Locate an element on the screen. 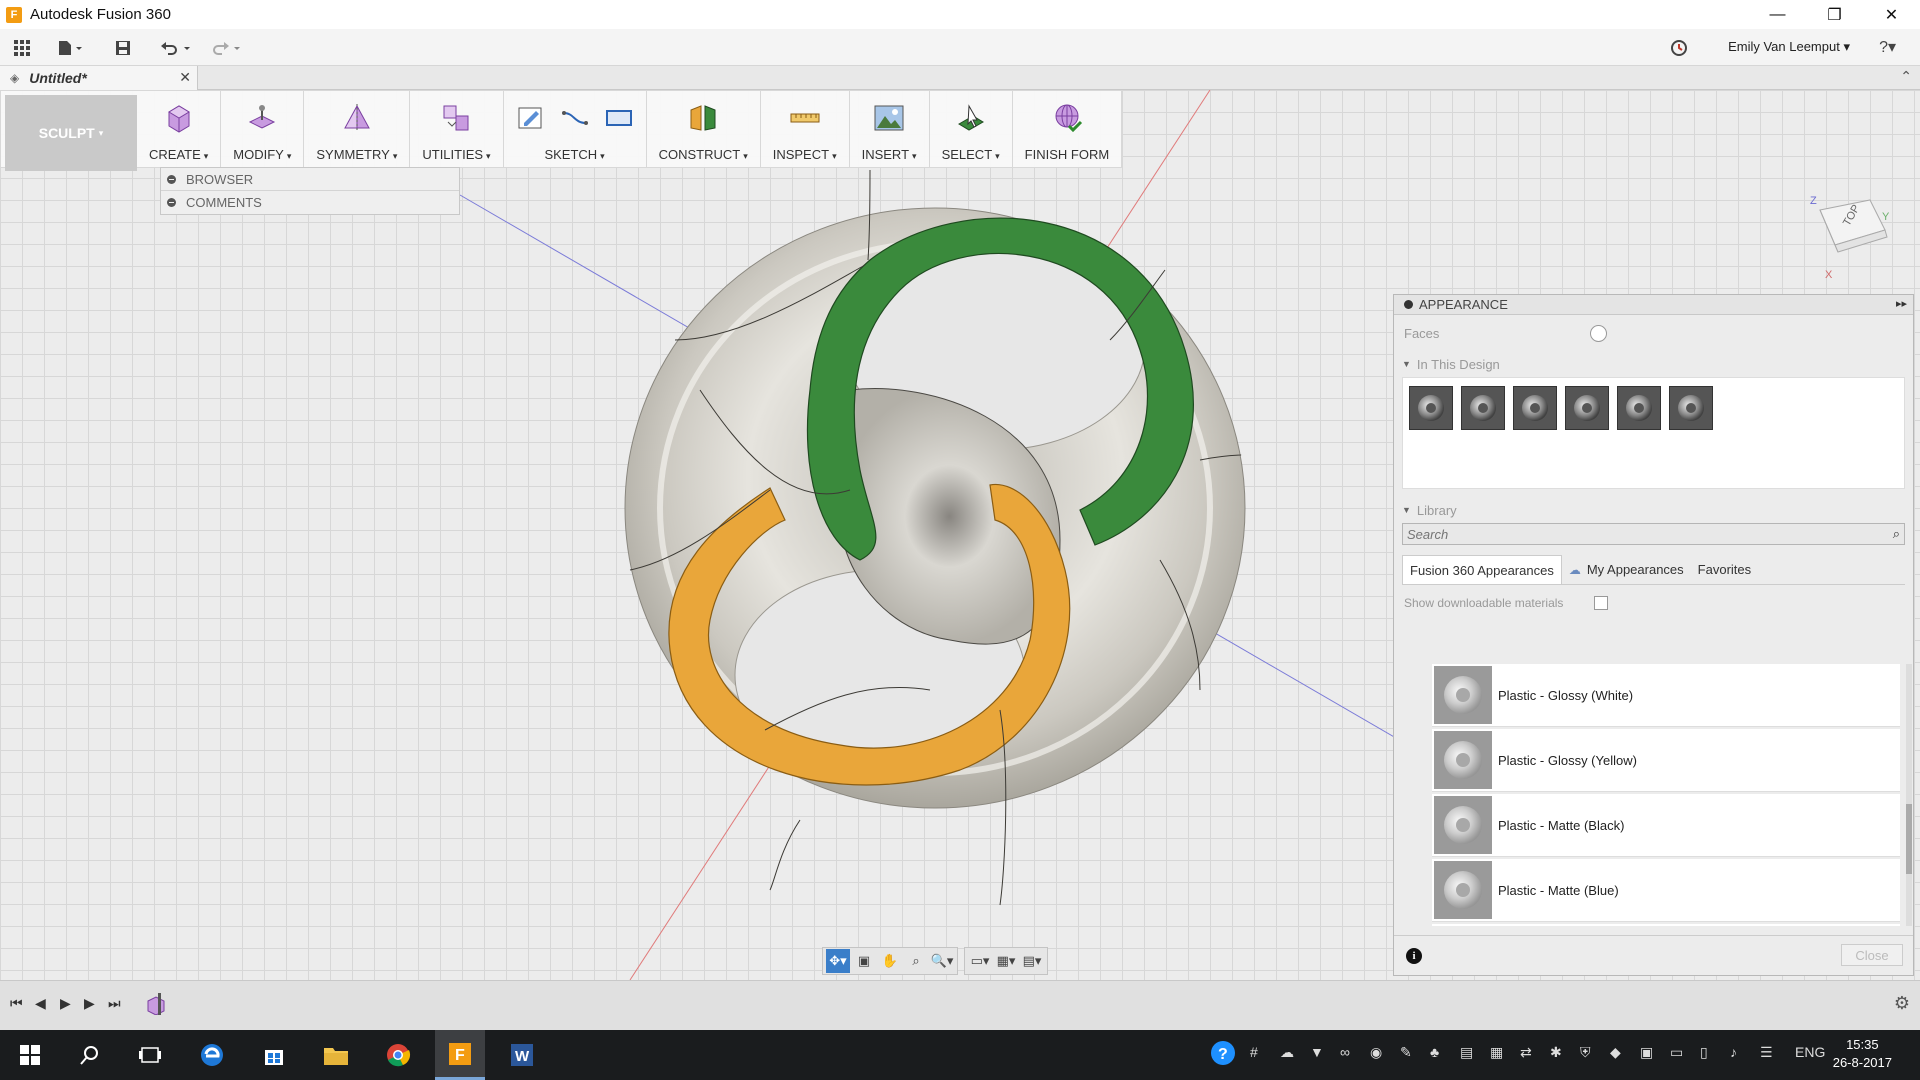  grid-settings-icon: ▦▾ is located at coordinates (1006, 961).